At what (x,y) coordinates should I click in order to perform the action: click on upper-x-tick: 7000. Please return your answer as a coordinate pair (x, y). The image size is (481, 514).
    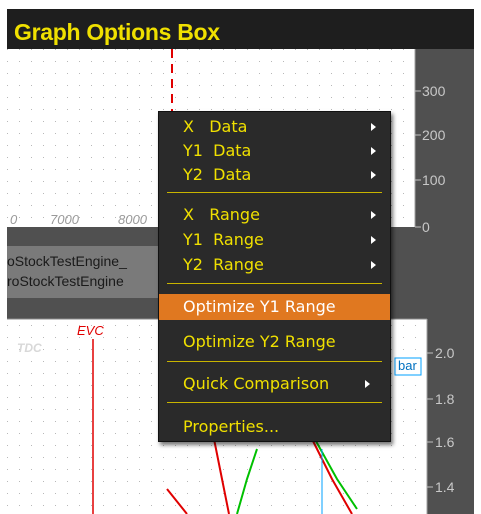
    Looking at the image, I should click on (64, 219).